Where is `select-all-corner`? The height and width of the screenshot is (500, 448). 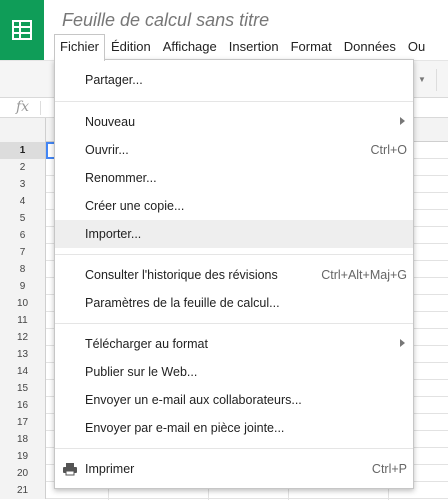 select-all-corner is located at coordinates (23, 130).